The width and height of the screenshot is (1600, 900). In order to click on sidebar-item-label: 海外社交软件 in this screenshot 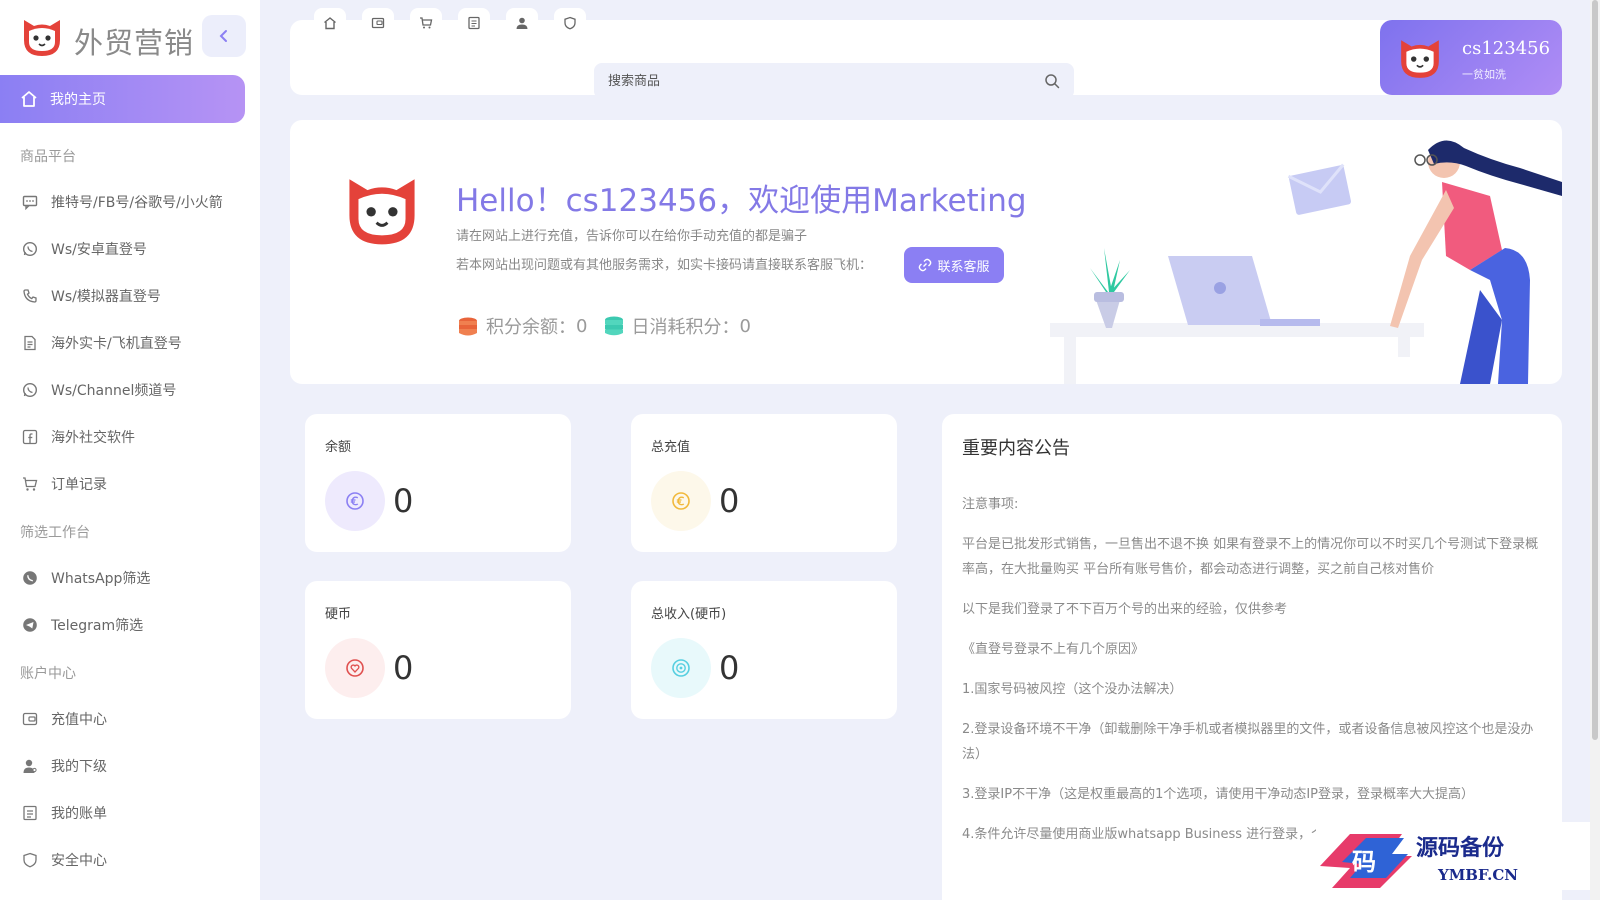, I will do `click(93, 438)`.